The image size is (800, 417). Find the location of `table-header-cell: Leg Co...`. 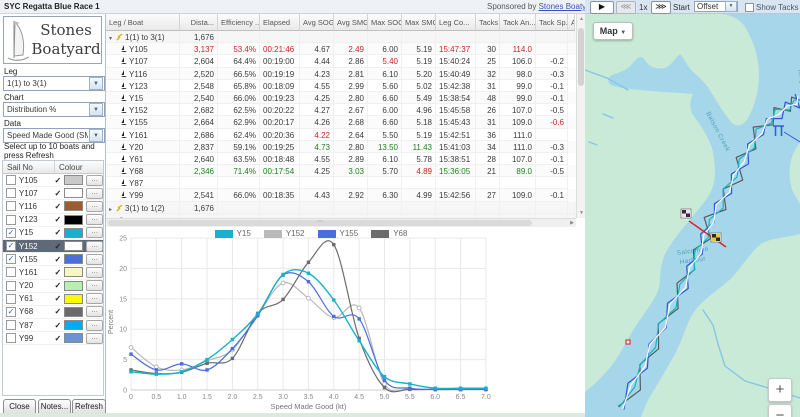

table-header-cell: Leg Co... is located at coordinates (456, 22).